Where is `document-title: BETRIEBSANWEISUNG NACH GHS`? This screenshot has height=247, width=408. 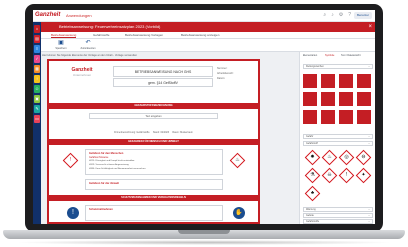 document-title: BETRIEBSANWEISUNG NACH GHS is located at coordinates (163, 71).